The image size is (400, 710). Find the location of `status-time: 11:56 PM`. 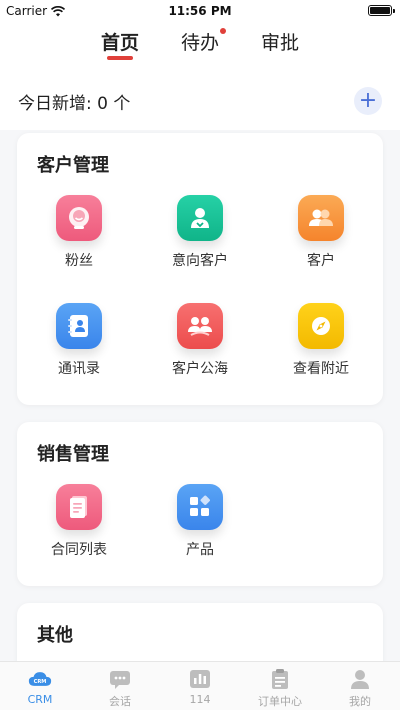

status-time: 11:56 PM is located at coordinates (200, 11).